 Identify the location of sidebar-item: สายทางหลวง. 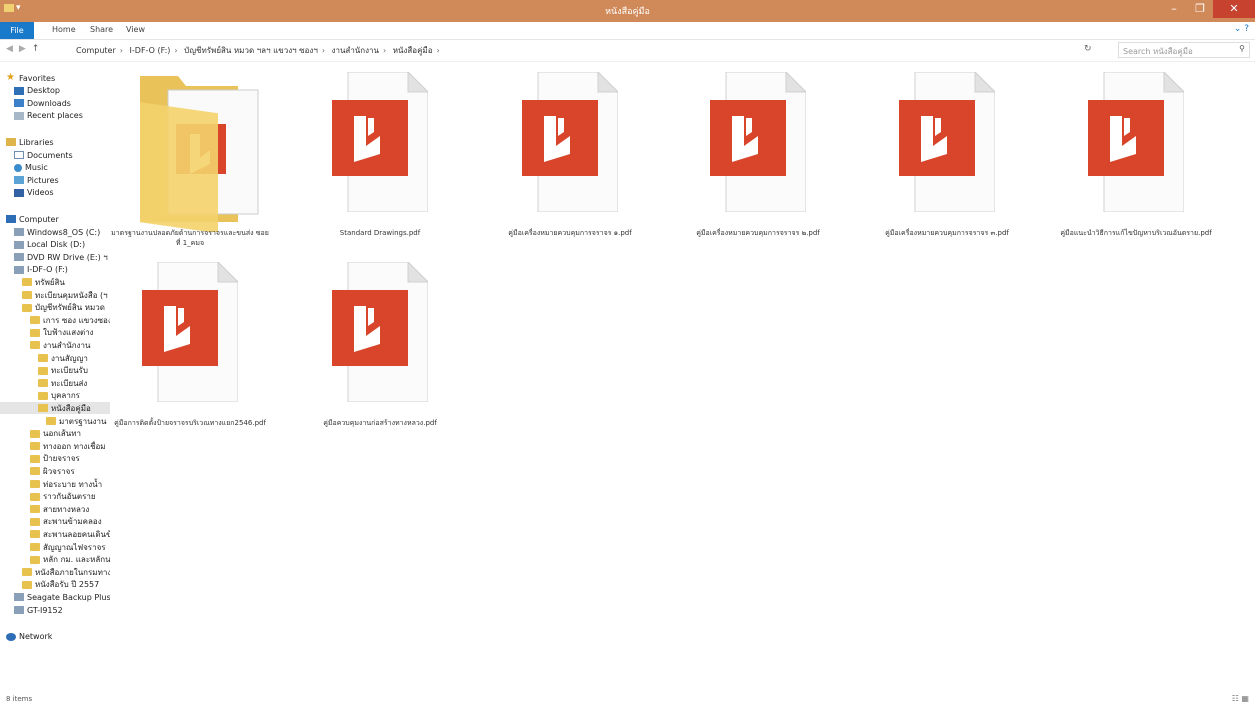
(55, 509).